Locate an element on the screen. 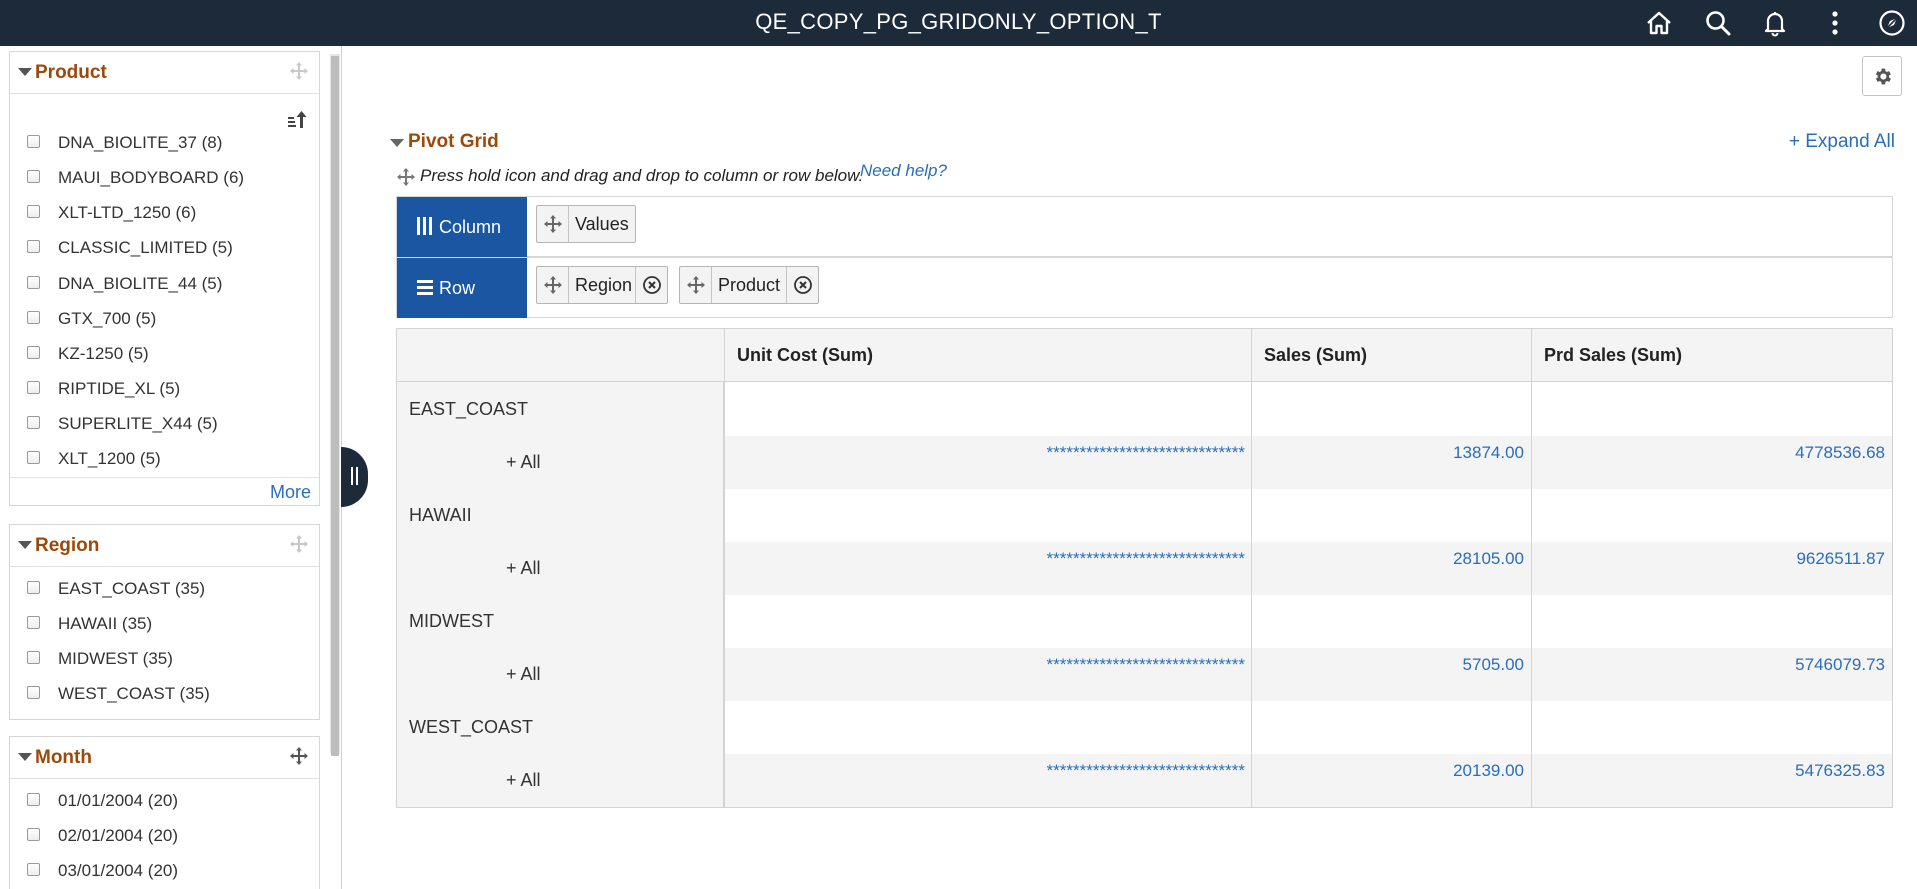 This screenshot has width=1917, height=889. search-icon is located at coordinates (1718, 23).